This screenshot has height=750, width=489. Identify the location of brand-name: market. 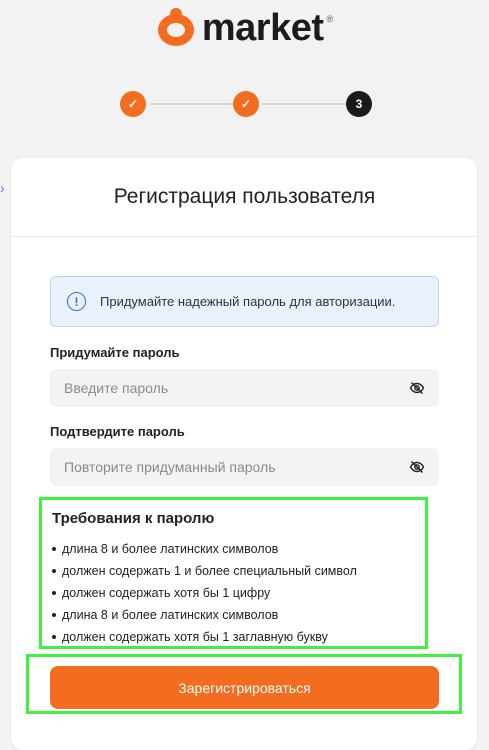
(262, 28).